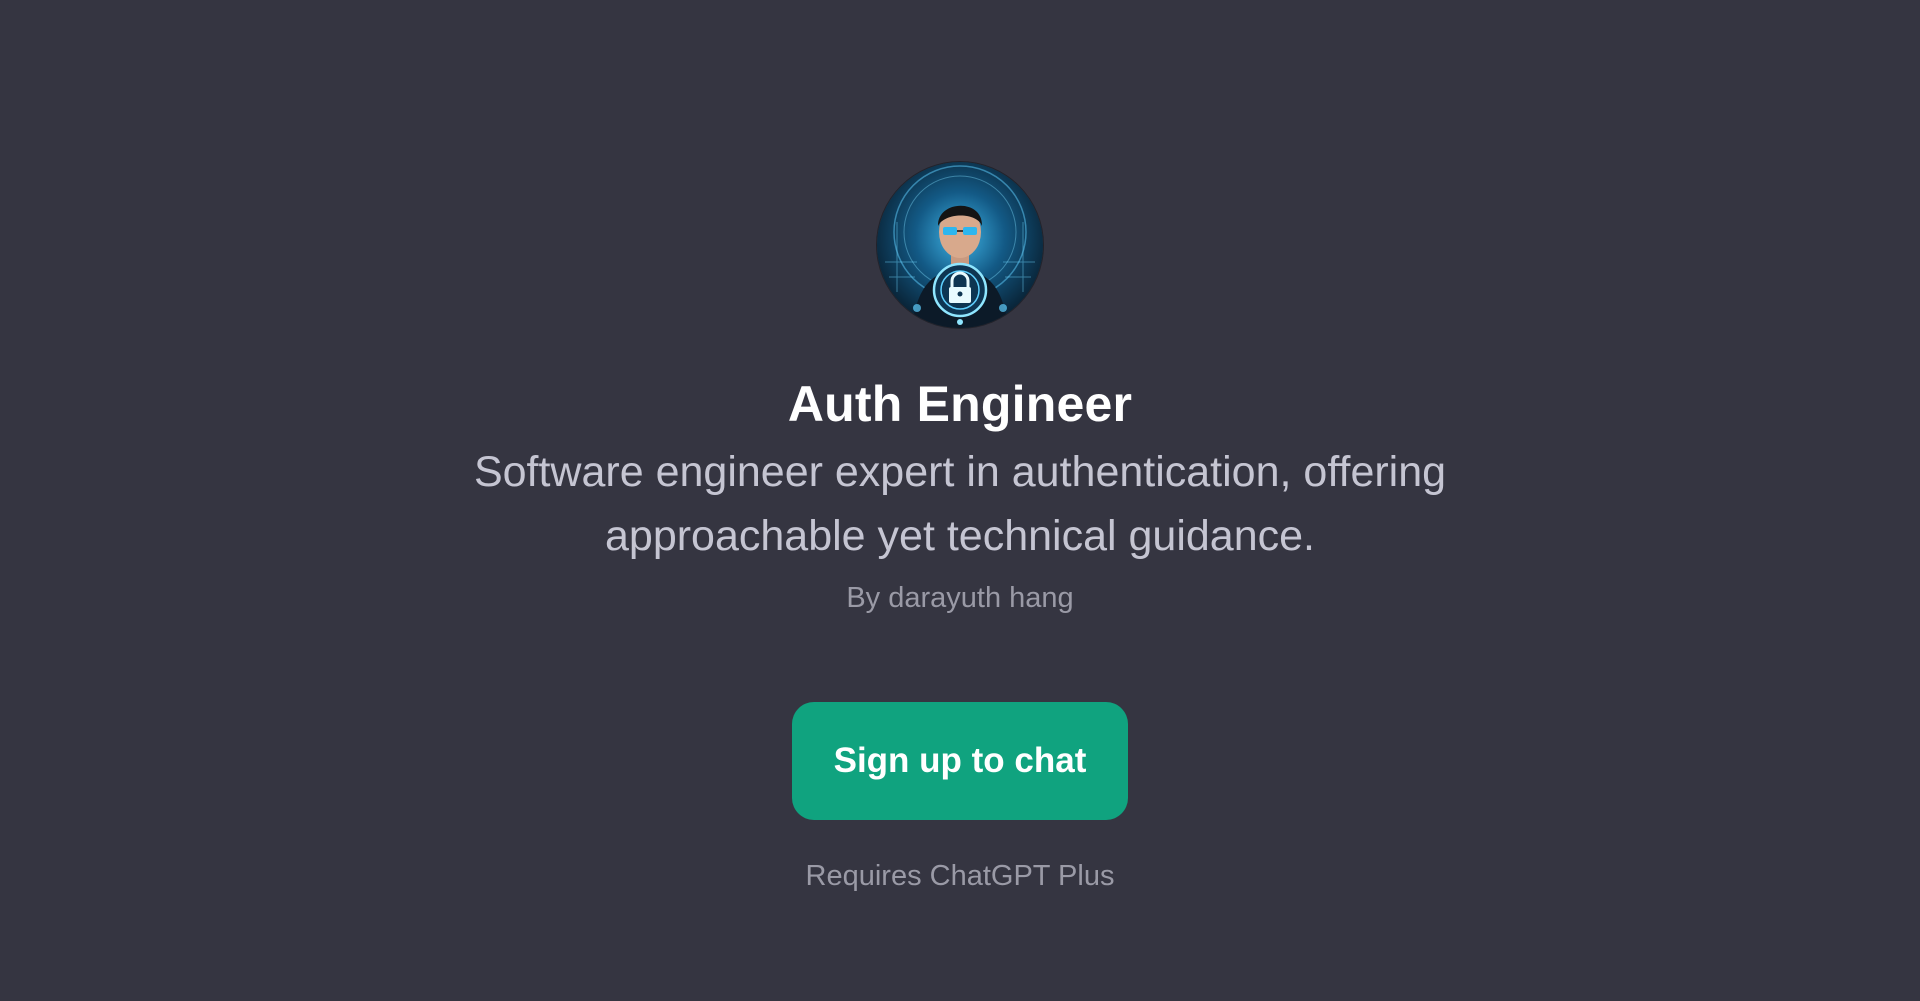 The width and height of the screenshot is (1920, 1001). Describe the element at coordinates (960, 876) in the screenshot. I see `plan-requirement-text: Requires ChatGPT Plus` at that location.